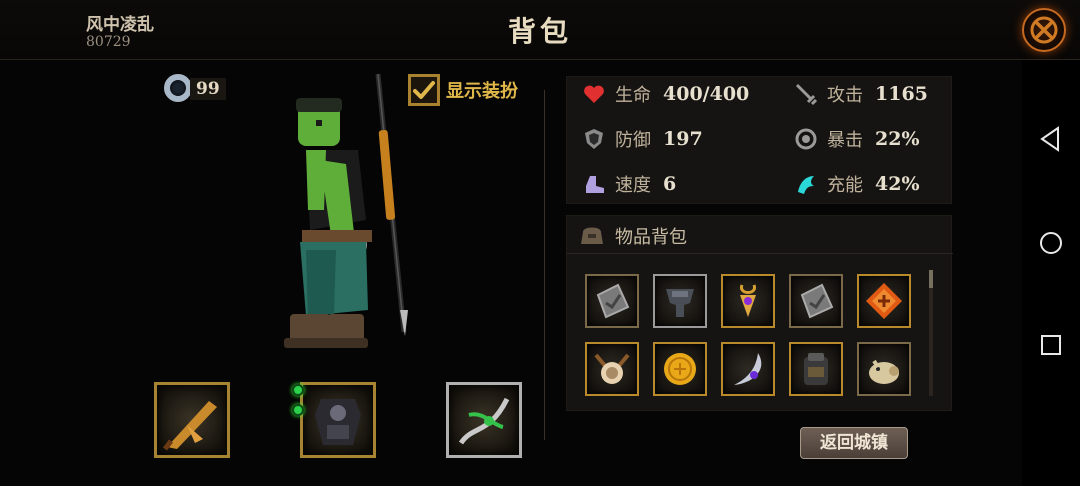 The image size is (1080, 486). Describe the element at coordinates (806, 139) in the screenshot. I see `crit-icon` at that location.